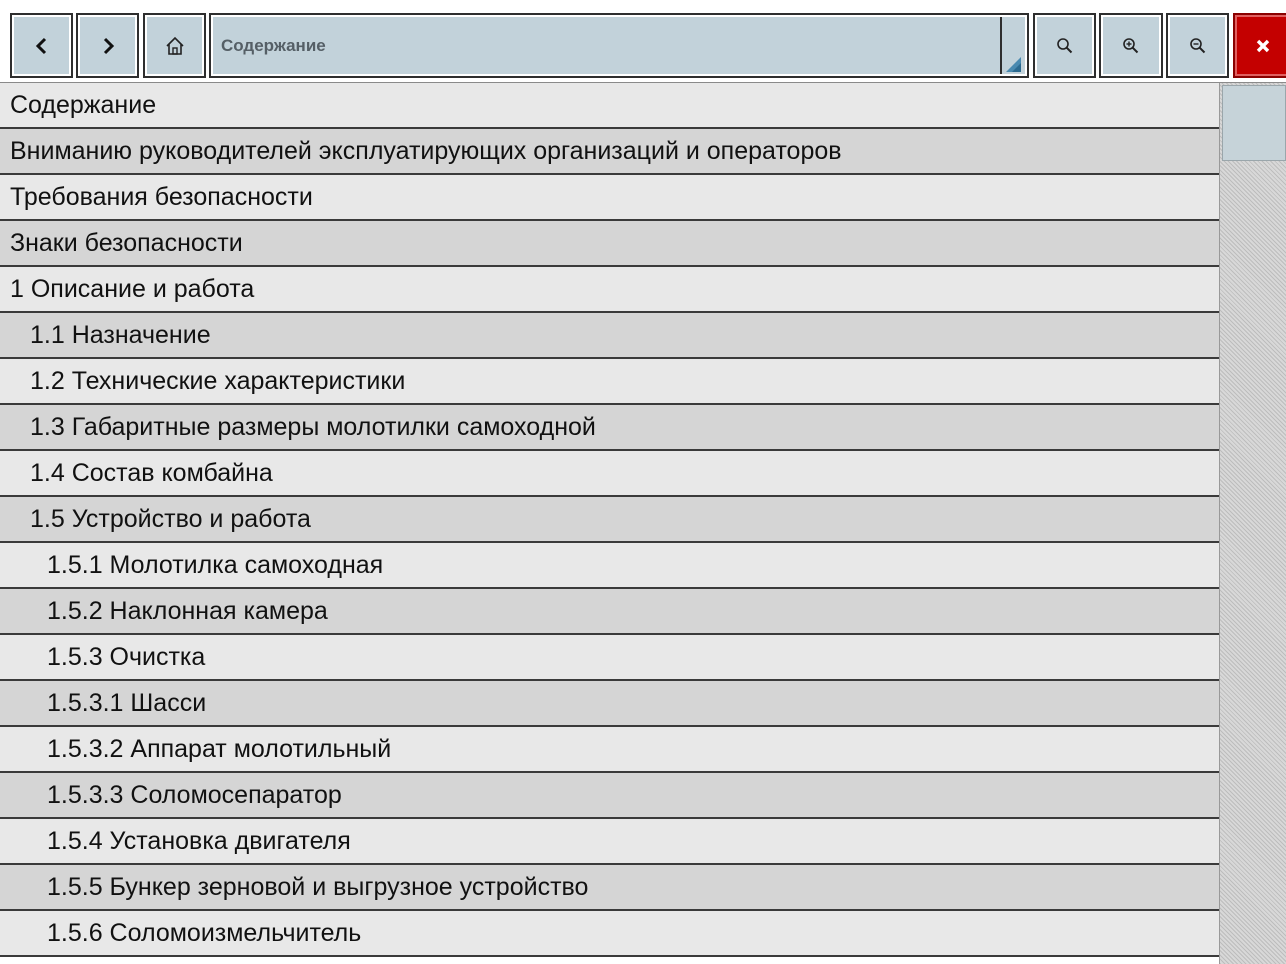  I want to click on chevron-right-icon, so click(108, 46).